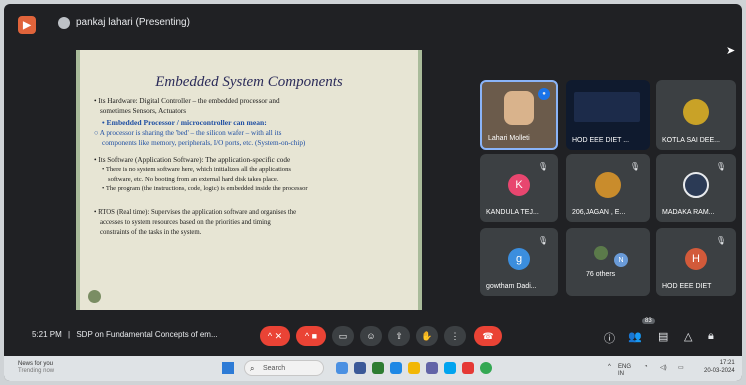 The width and height of the screenshot is (746, 385). I want to click on leave-call-button: ☎, so click(488, 336).